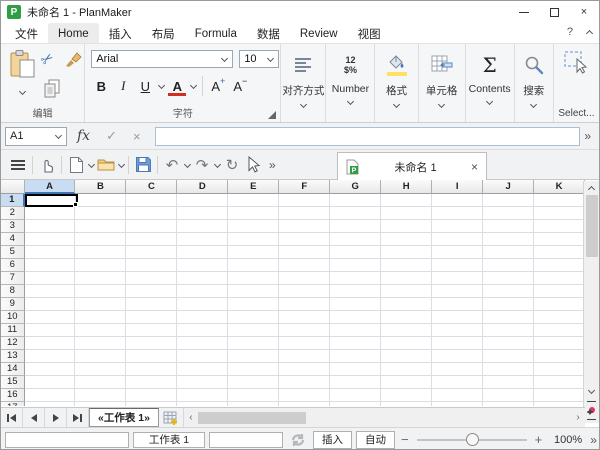 This screenshot has width=600, height=450. I want to click on cell-C14, so click(152, 369).